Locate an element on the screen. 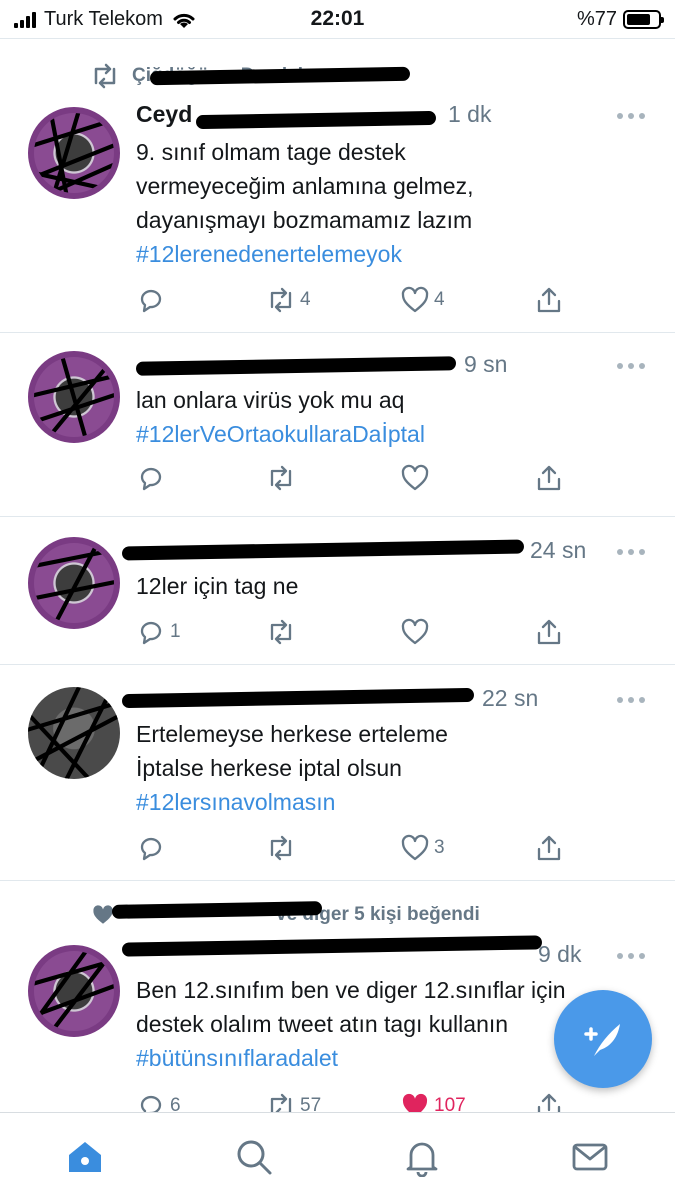 This screenshot has width=675, height=1200. compose-tweet-button is located at coordinates (603, 1039).